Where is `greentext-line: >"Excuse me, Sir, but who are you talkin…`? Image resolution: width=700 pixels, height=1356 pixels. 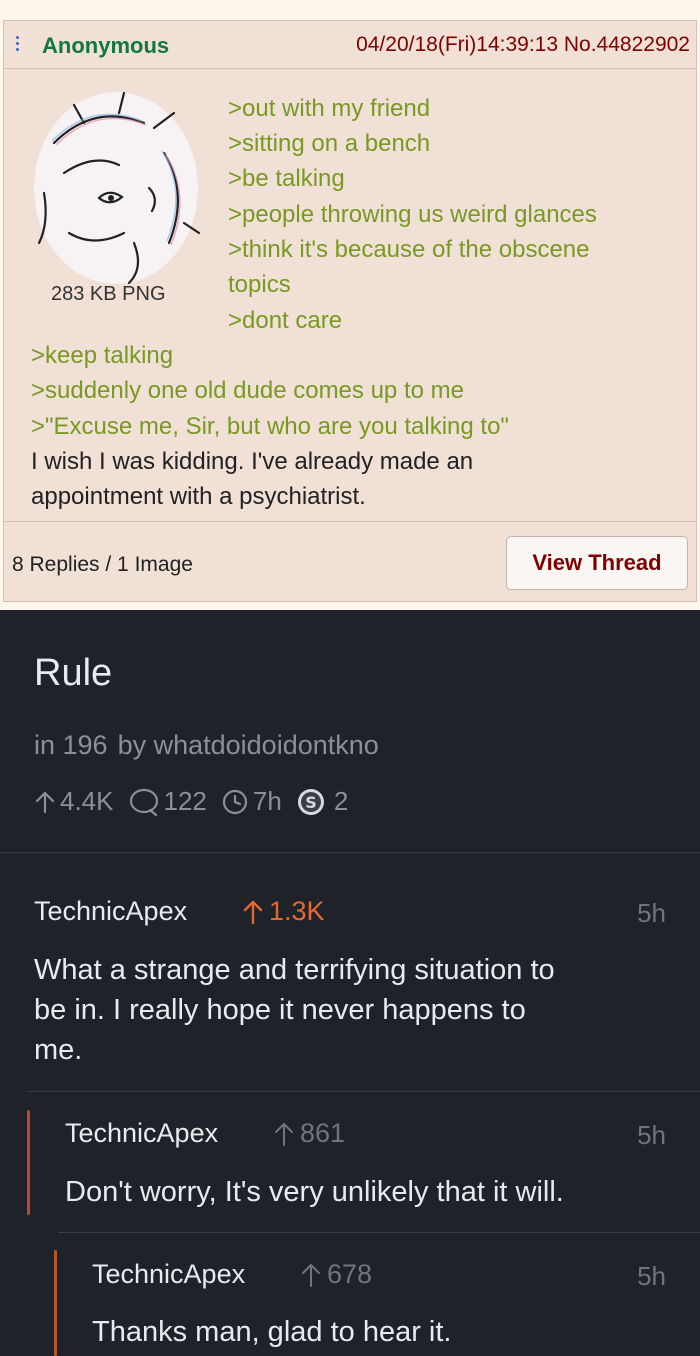
greentext-line: >"Excuse me, Sir, but who are you talkin… is located at coordinates (270, 426).